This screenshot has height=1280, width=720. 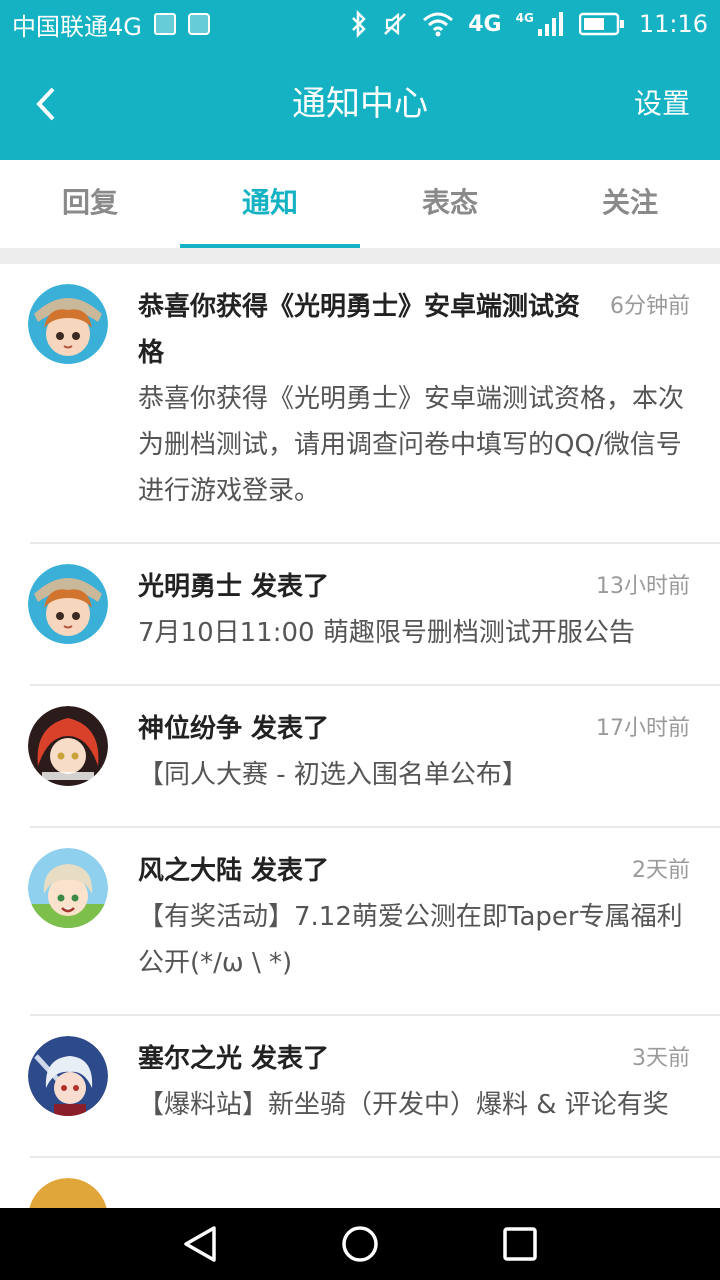 I want to click on nav-home-button, so click(x=360, y=1244).